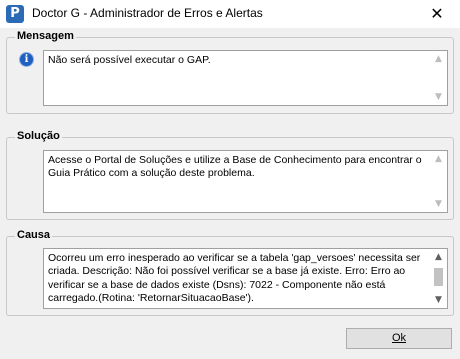  I want to click on app-icon-letter: P, so click(15, 13).